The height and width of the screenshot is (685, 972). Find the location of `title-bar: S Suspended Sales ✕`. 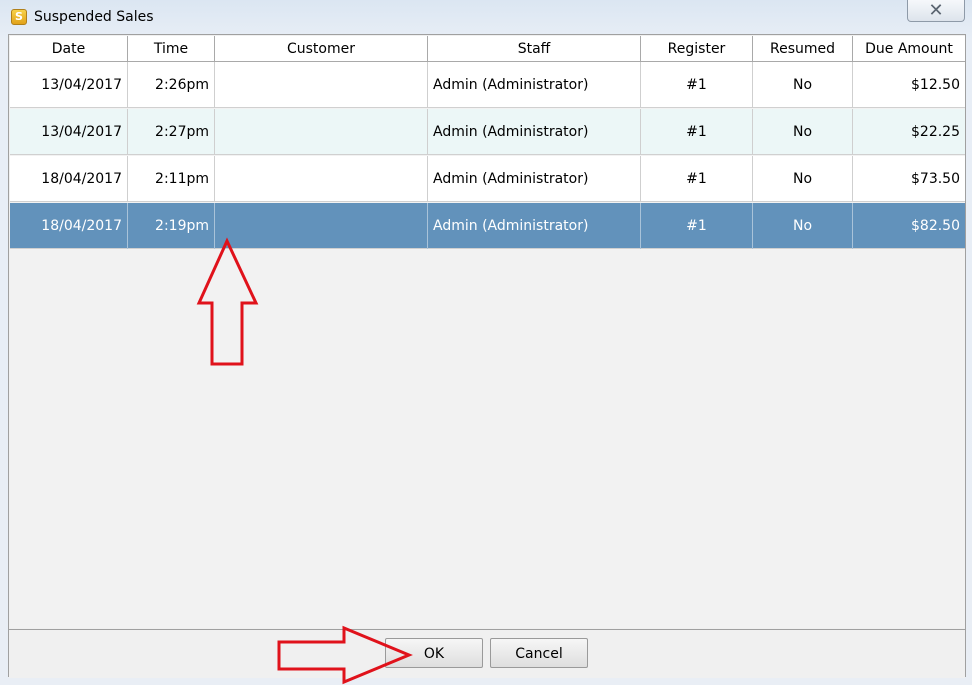

title-bar: S Suspended Sales ✕ is located at coordinates (486, 17).